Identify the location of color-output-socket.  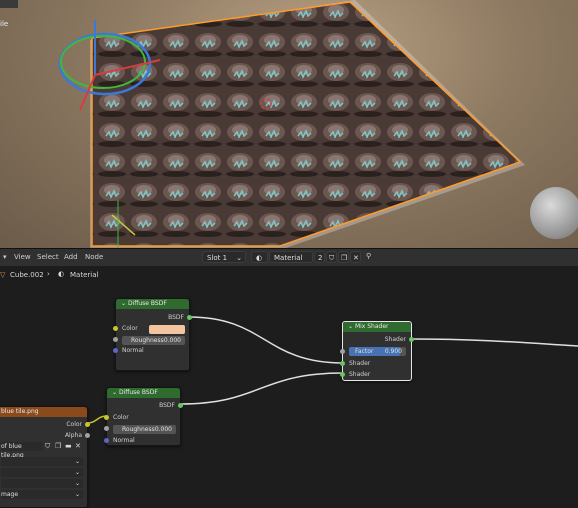
(87, 424).